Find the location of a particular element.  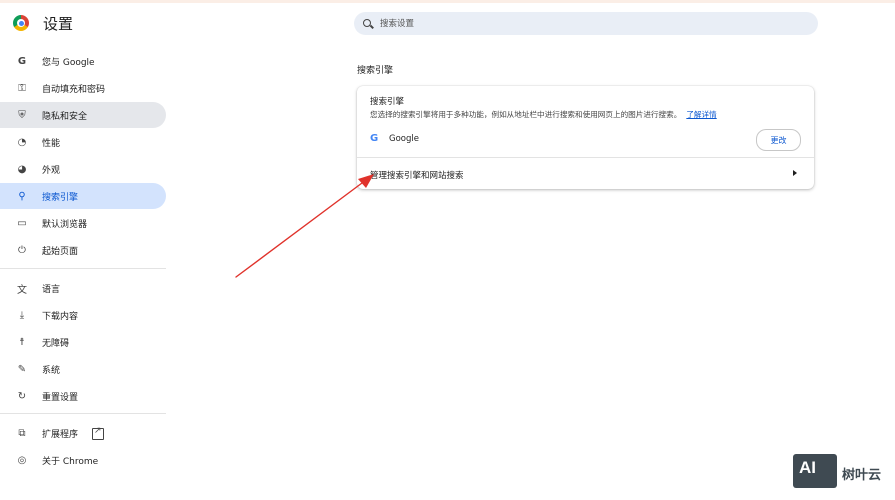

sidebar-item-label: 隐私和安全 is located at coordinates (65, 116).